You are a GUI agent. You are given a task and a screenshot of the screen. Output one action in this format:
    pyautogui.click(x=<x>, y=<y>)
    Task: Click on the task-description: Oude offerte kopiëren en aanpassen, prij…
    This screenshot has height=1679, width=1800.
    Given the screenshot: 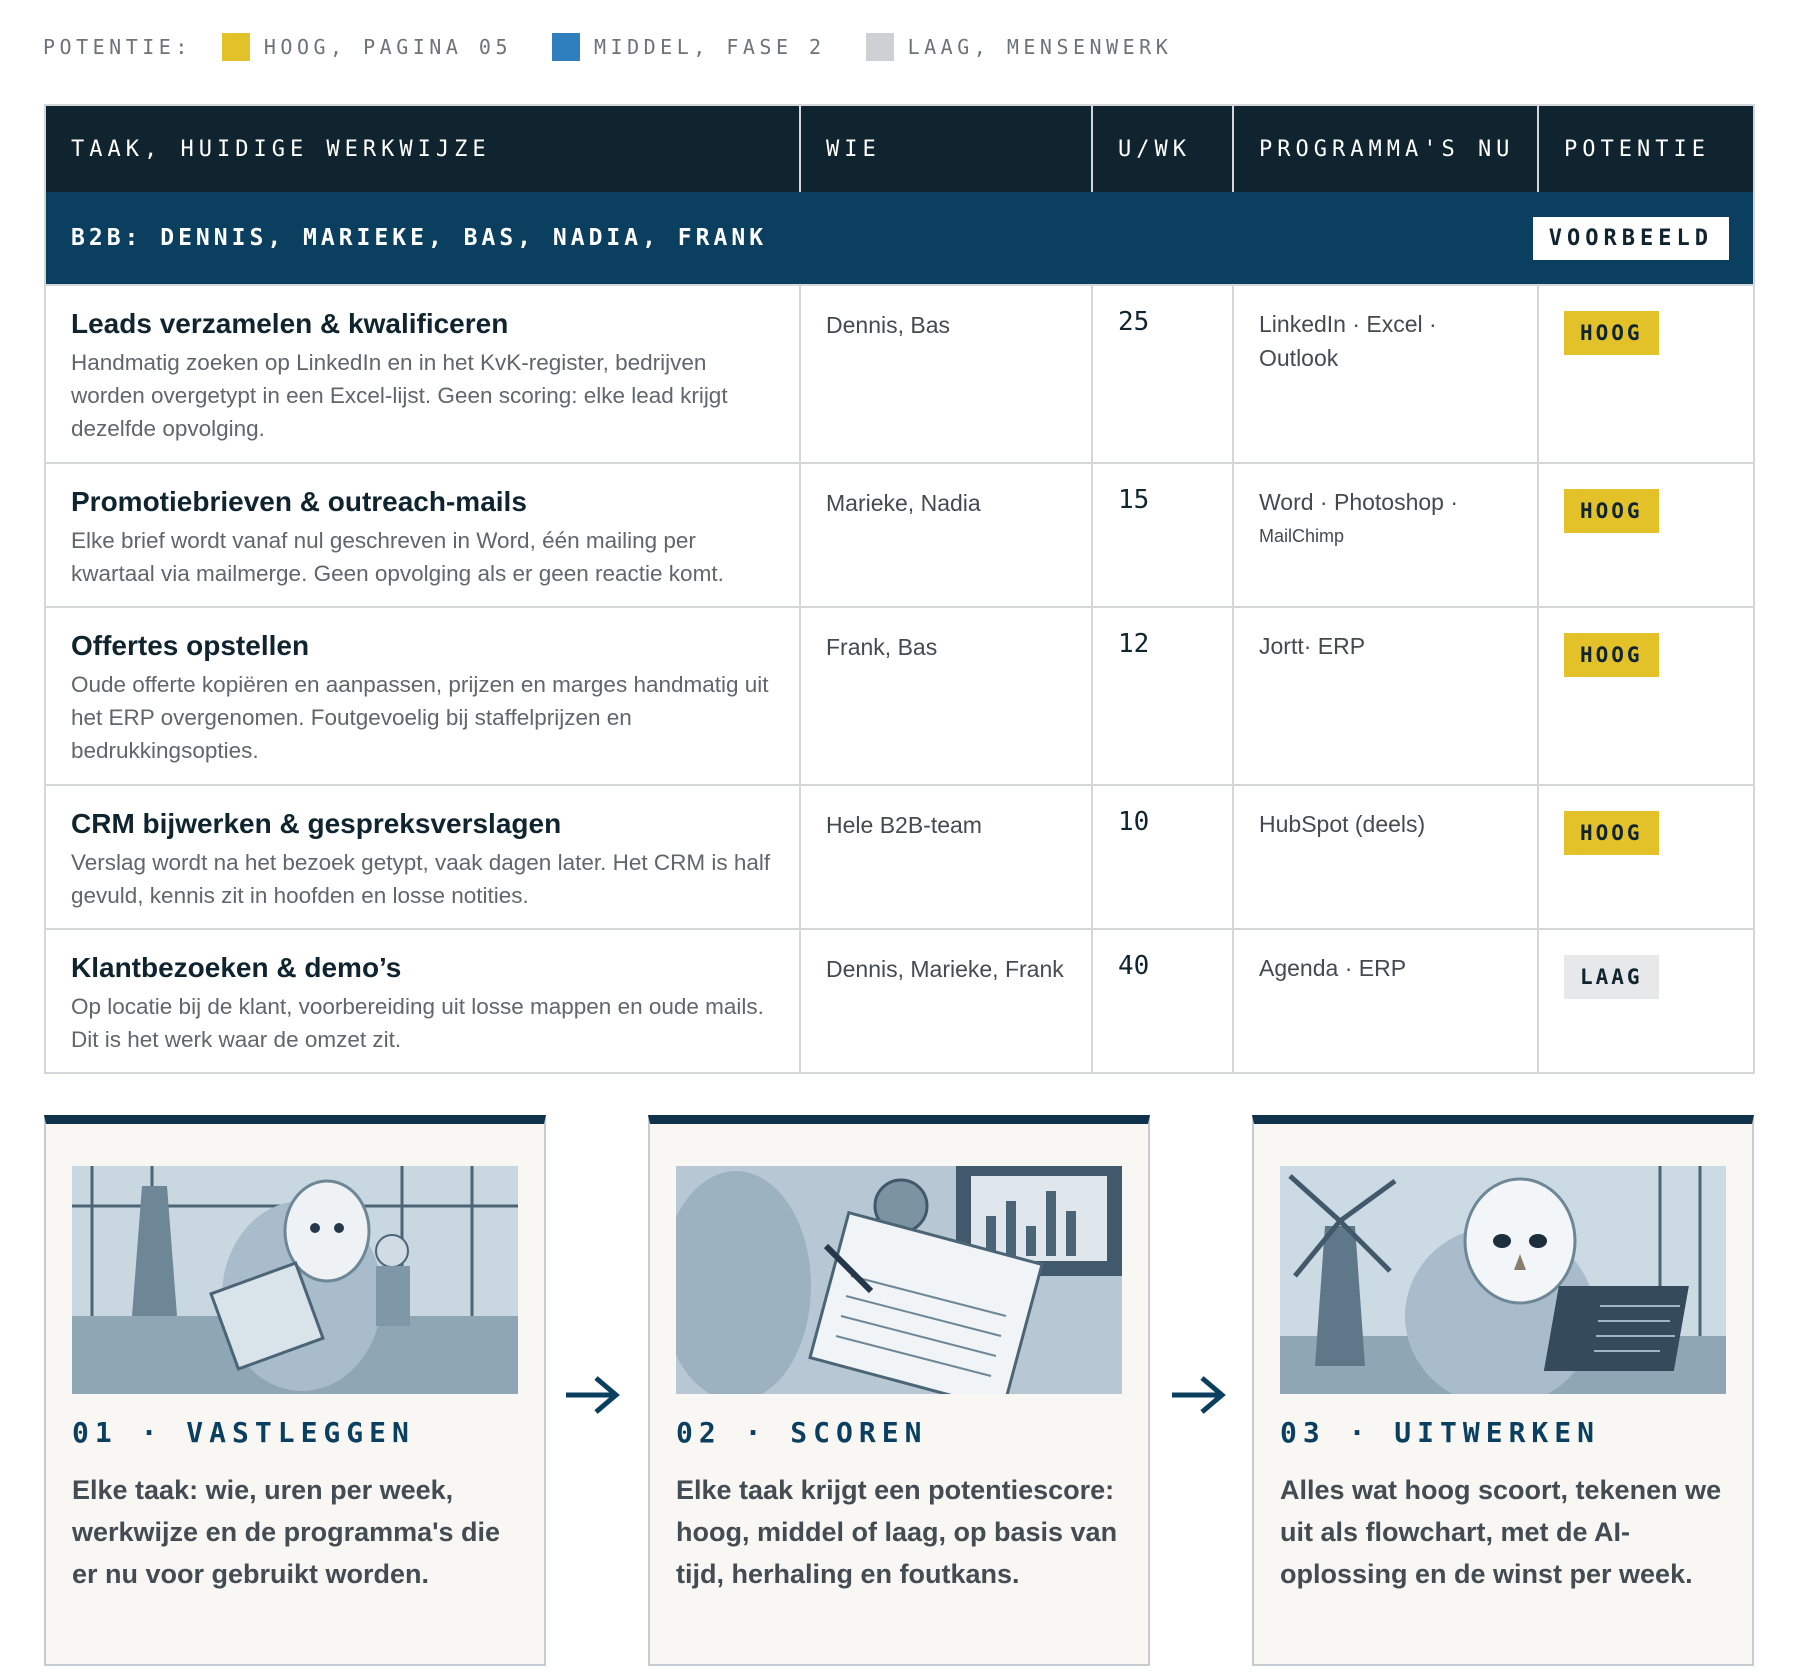 What is the action you would take?
    pyautogui.click(x=420, y=717)
    